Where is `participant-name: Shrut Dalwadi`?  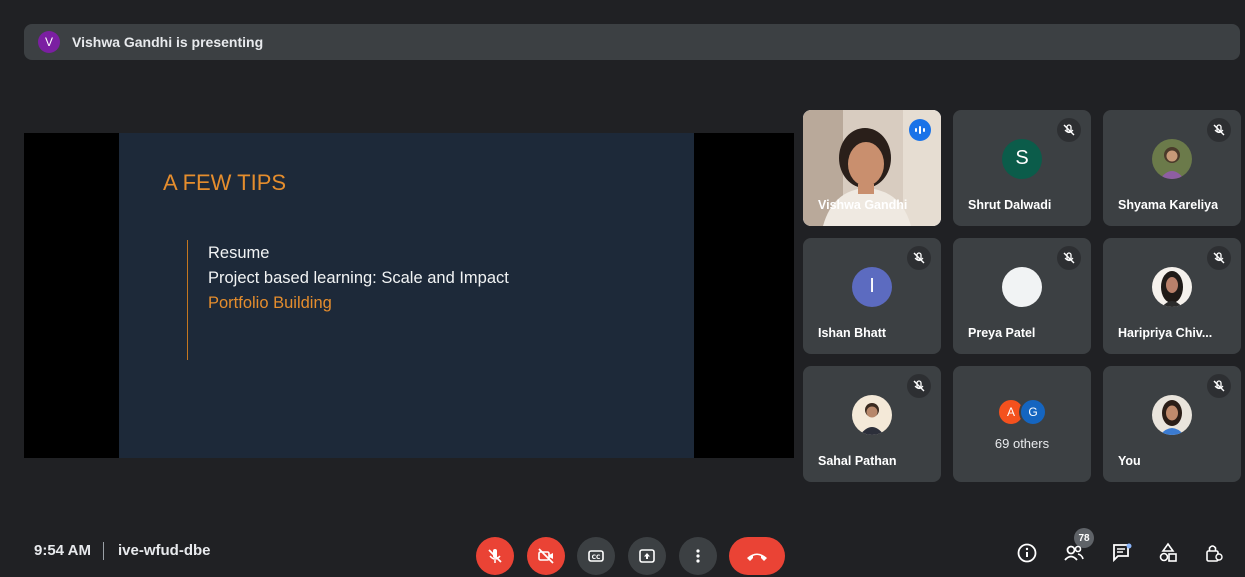
participant-name: Shrut Dalwadi is located at coordinates (1010, 205).